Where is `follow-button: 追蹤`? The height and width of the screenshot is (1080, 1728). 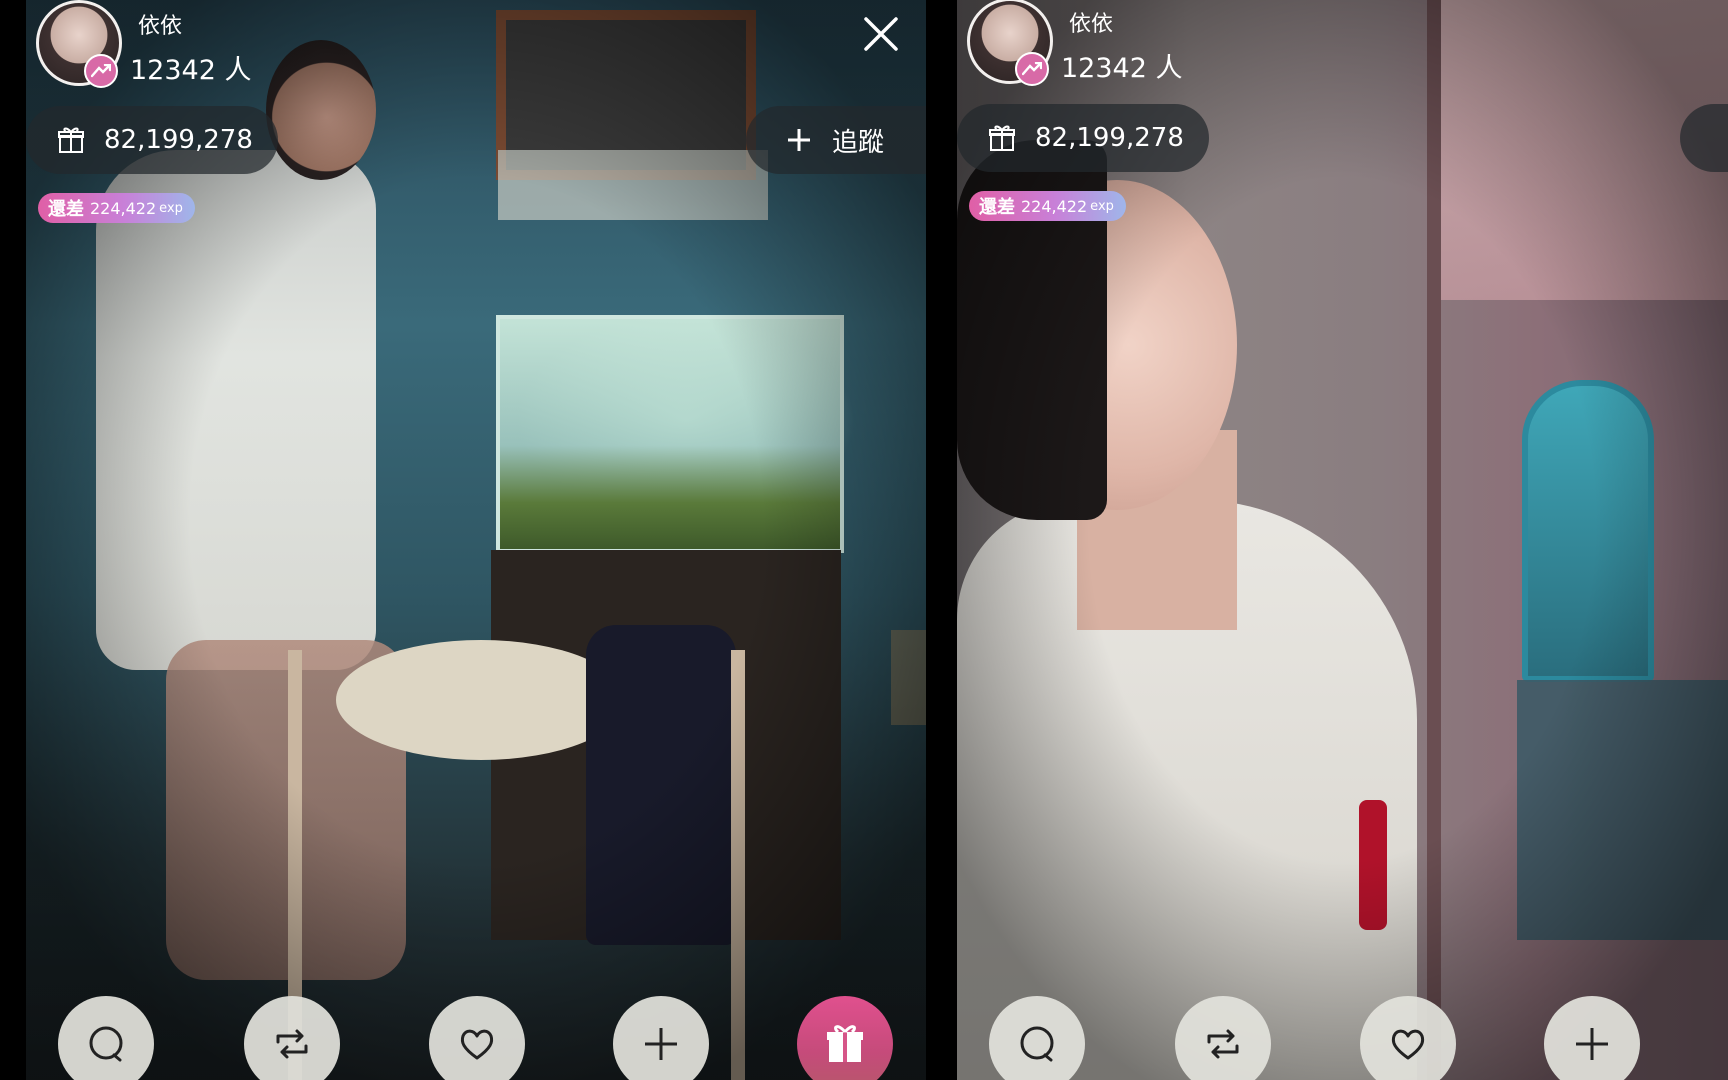
follow-button: 追蹤 is located at coordinates (836, 140).